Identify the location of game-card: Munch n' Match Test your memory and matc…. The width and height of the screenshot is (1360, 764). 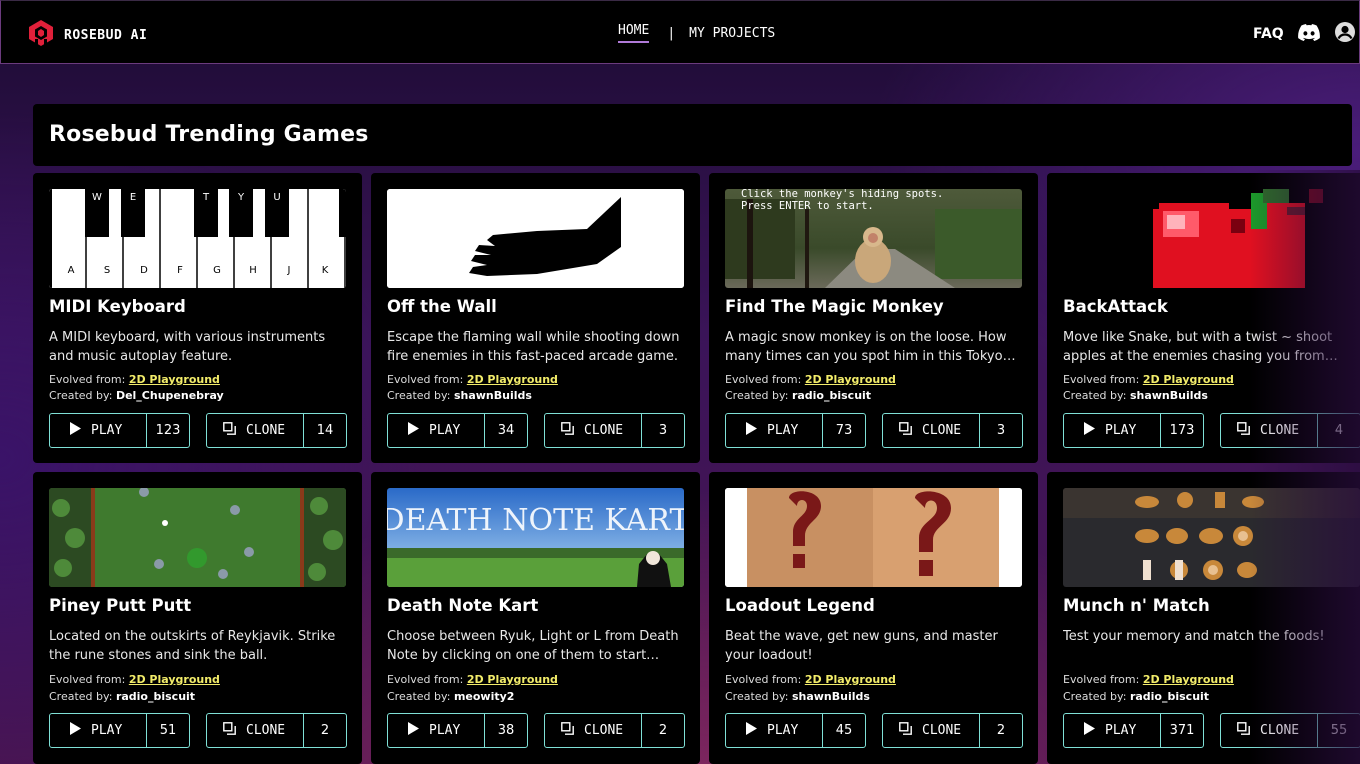
(1203, 618).